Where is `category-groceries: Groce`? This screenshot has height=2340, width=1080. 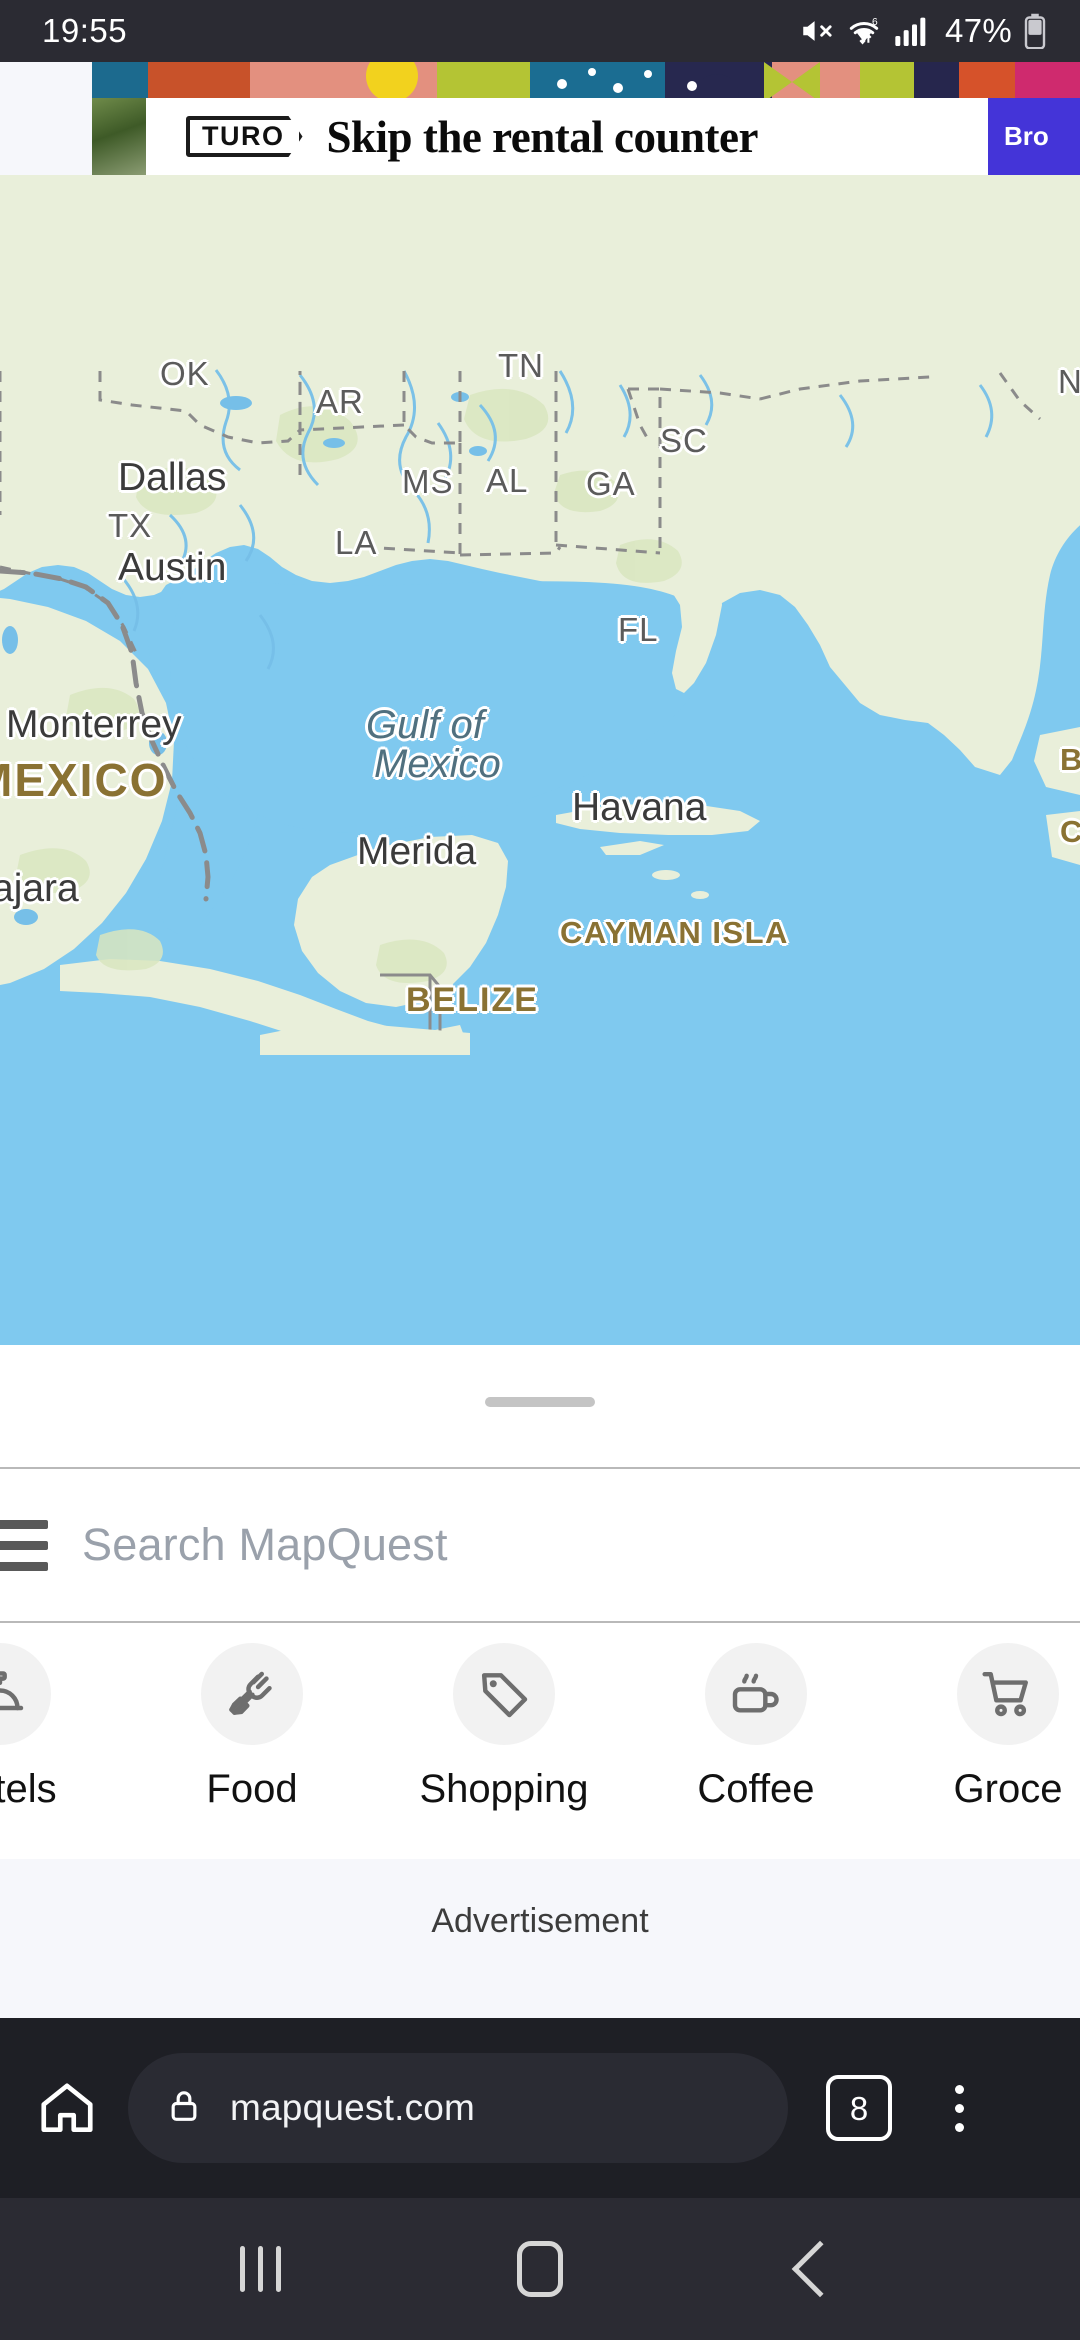 category-groceries: Groce is located at coordinates (981, 1727).